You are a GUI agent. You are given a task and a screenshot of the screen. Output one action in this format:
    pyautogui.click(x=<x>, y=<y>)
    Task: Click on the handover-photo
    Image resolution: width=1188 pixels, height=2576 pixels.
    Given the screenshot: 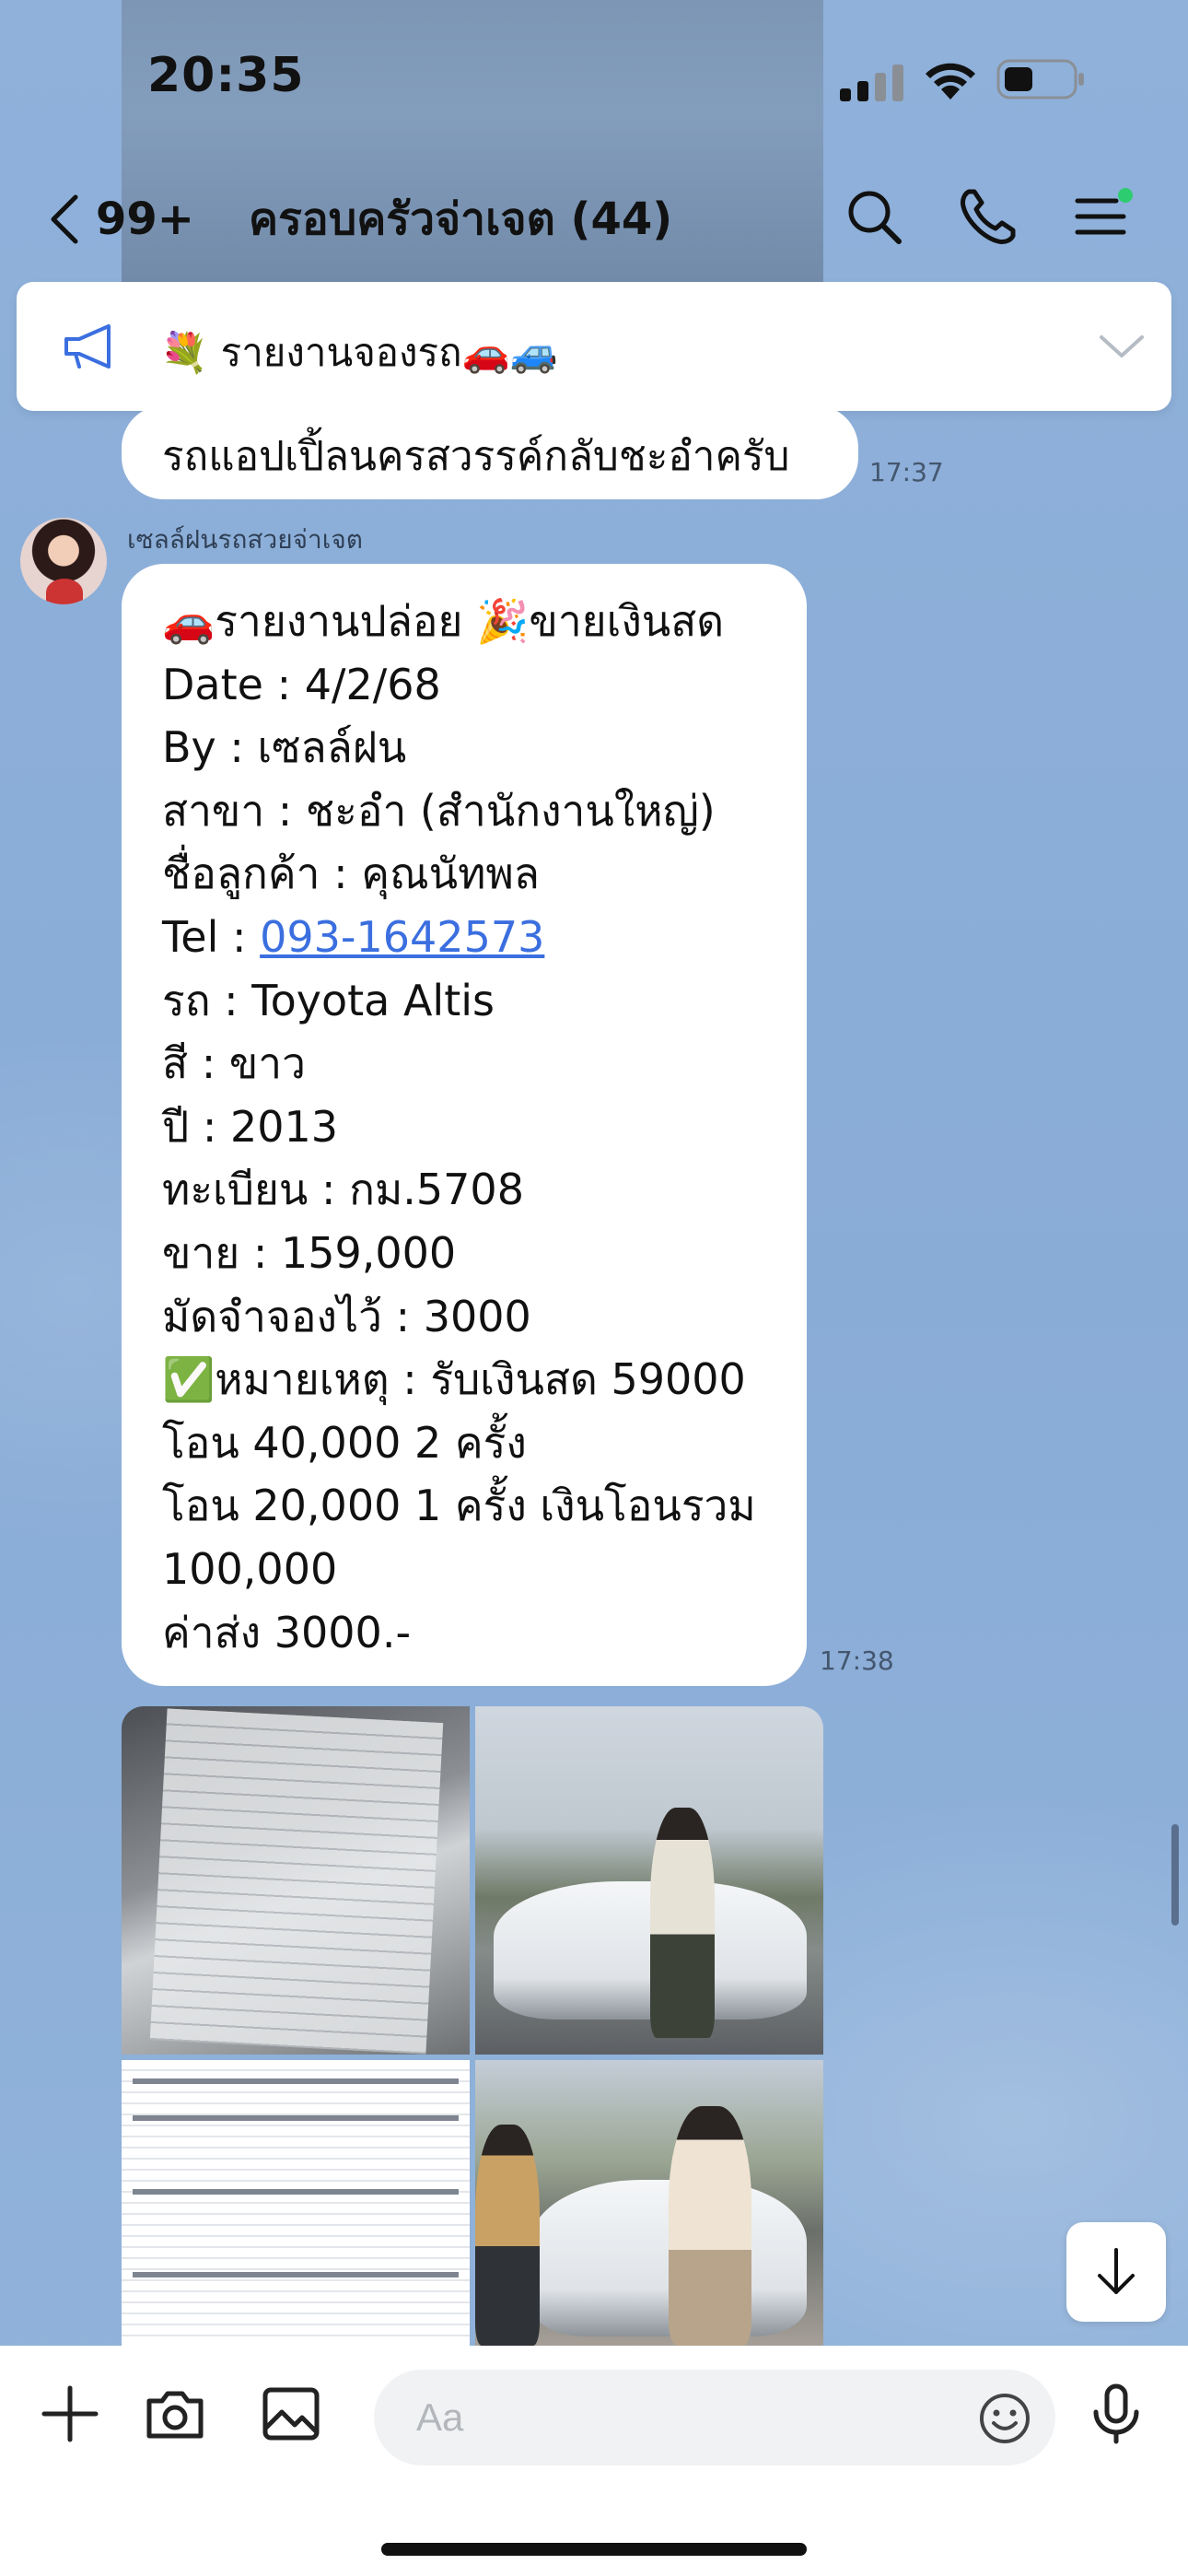 What is the action you would take?
    pyautogui.click(x=649, y=2203)
    